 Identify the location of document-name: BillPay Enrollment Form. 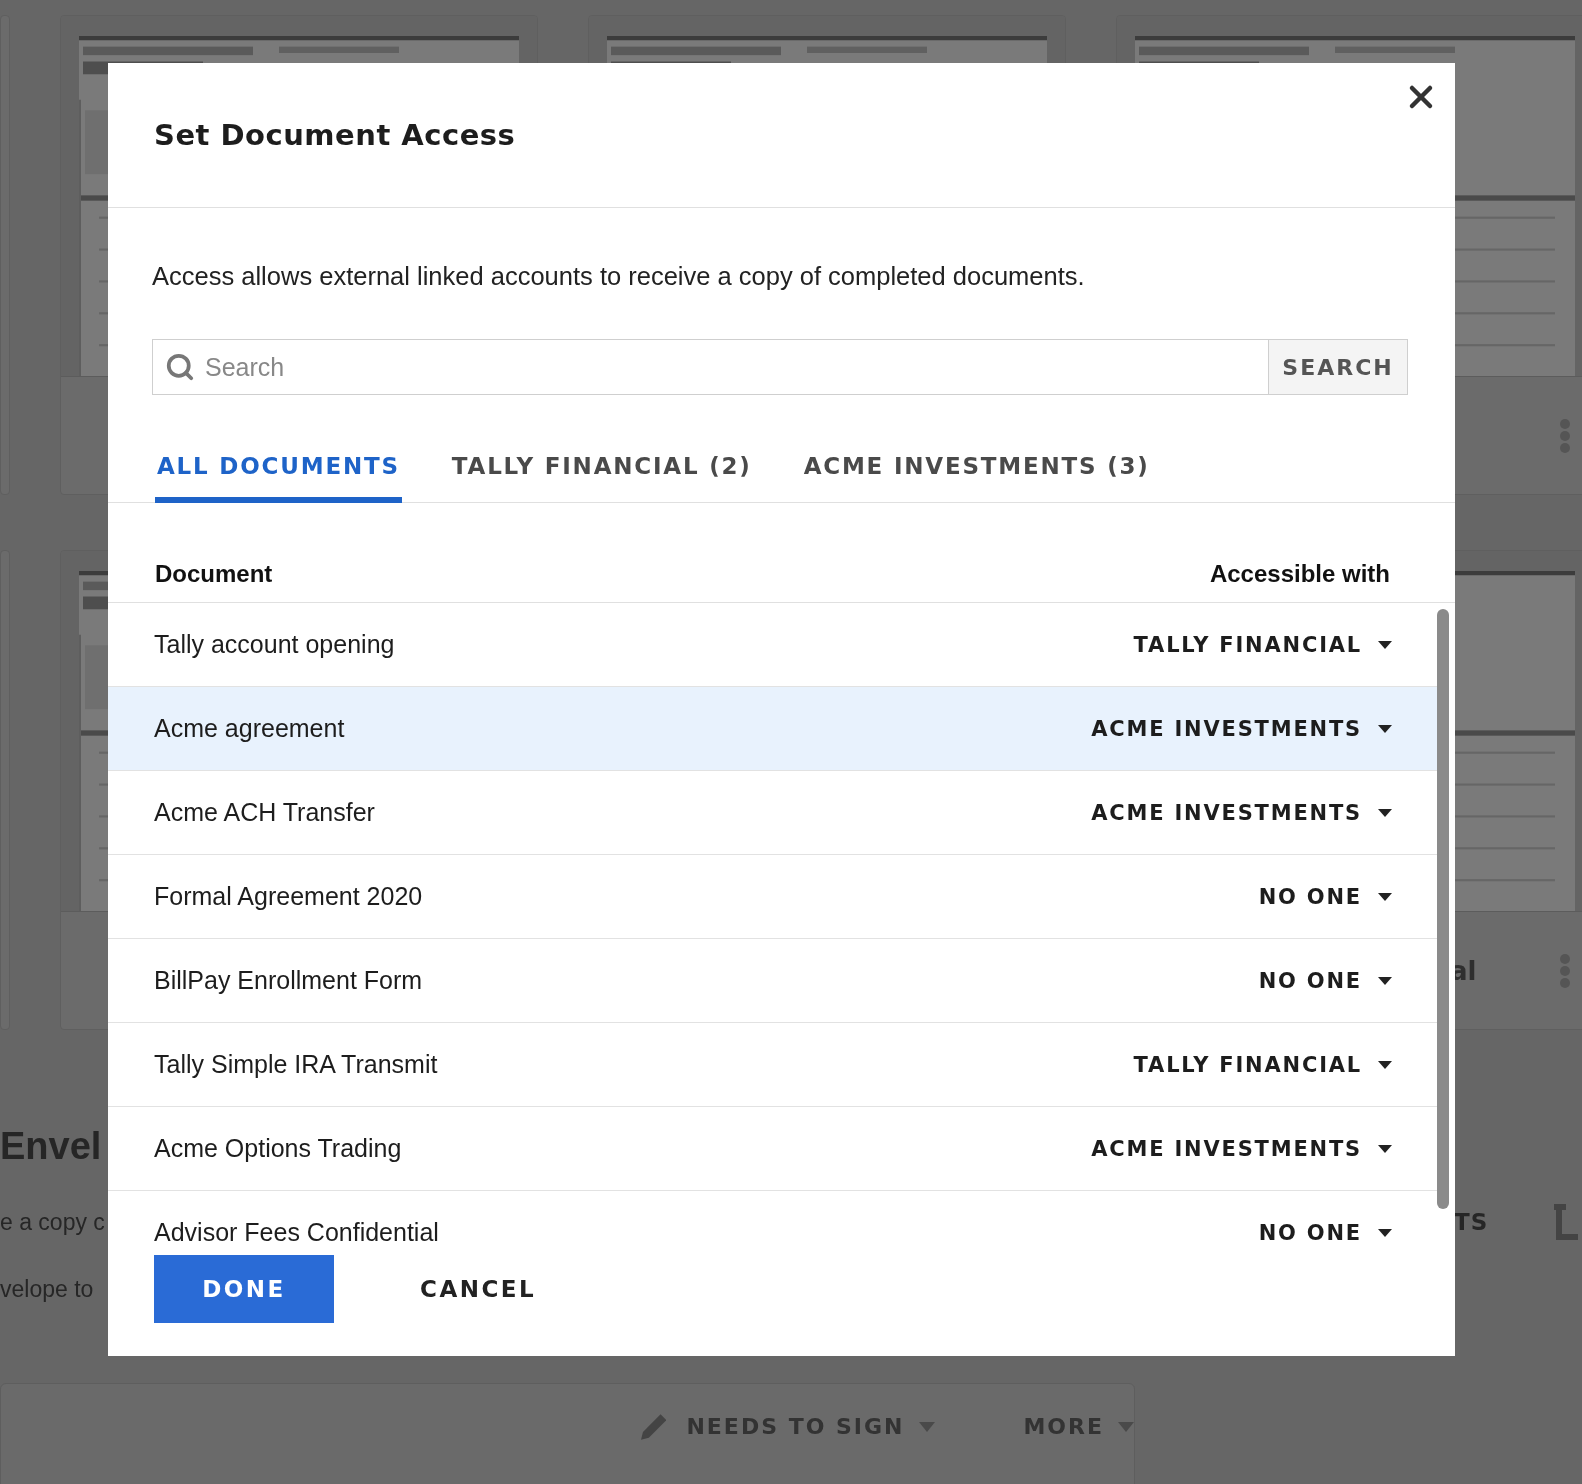
(288, 980).